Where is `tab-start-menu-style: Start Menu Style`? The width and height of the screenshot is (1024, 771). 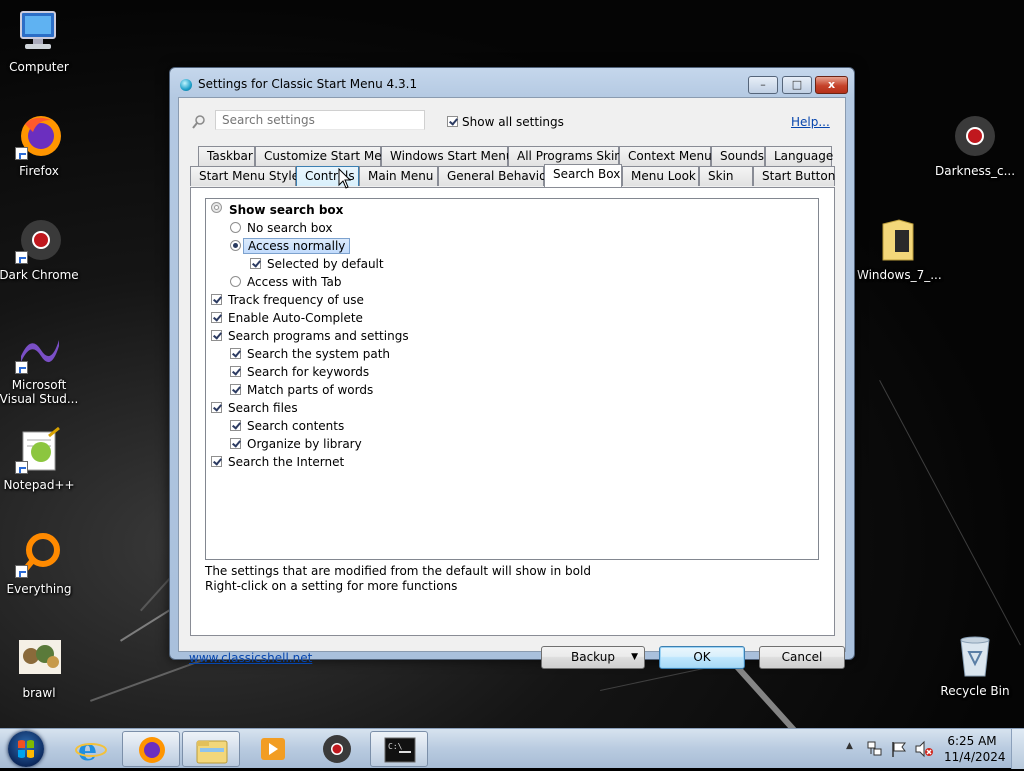 tab-start-menu-style: Start Menu Style is located at coordinates (244, 176).